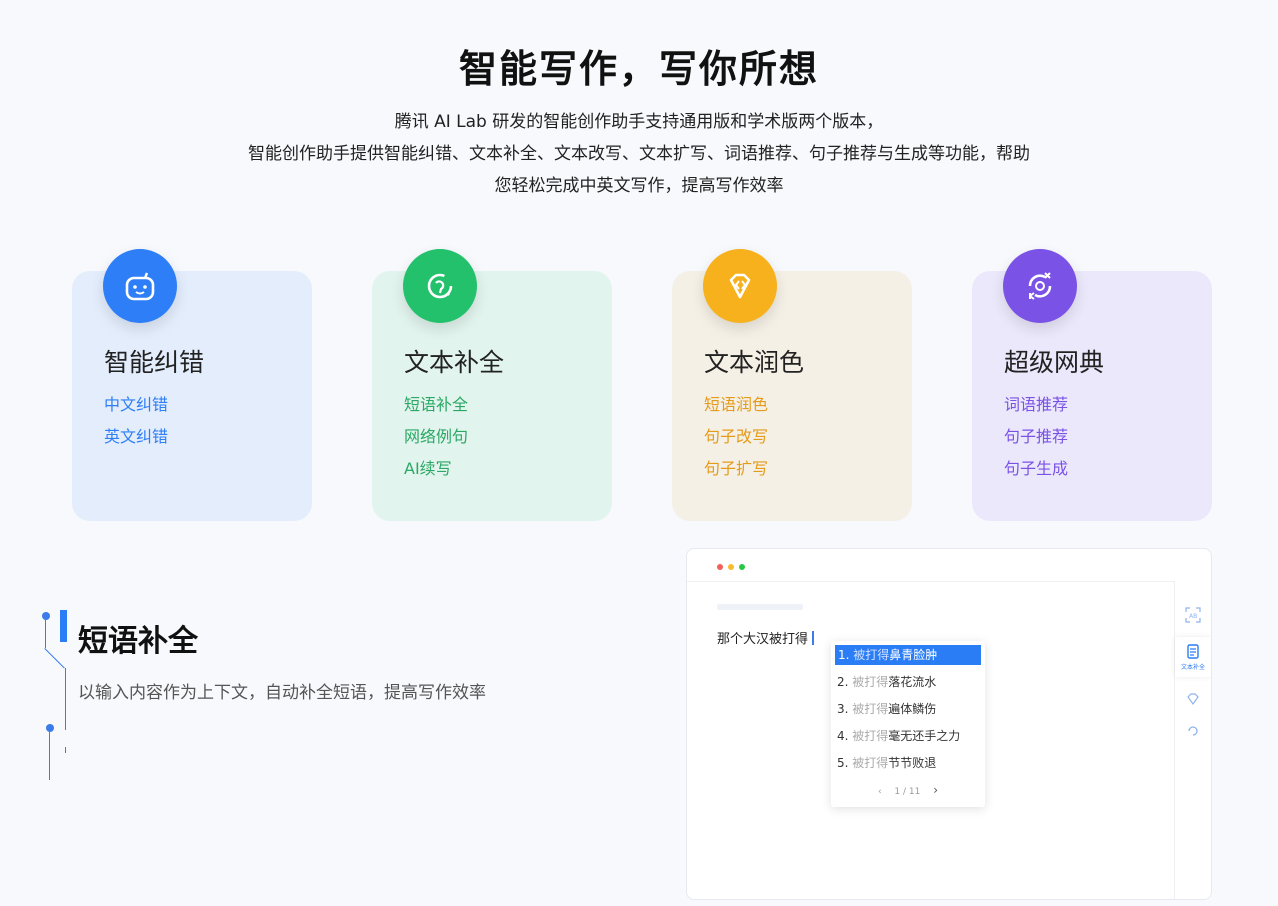  I want to click on hero-desc-line-1: 腾讯 AI Lab 研发的智能创作助手支持通用版和学术版两个版本，, so click(639, 122).